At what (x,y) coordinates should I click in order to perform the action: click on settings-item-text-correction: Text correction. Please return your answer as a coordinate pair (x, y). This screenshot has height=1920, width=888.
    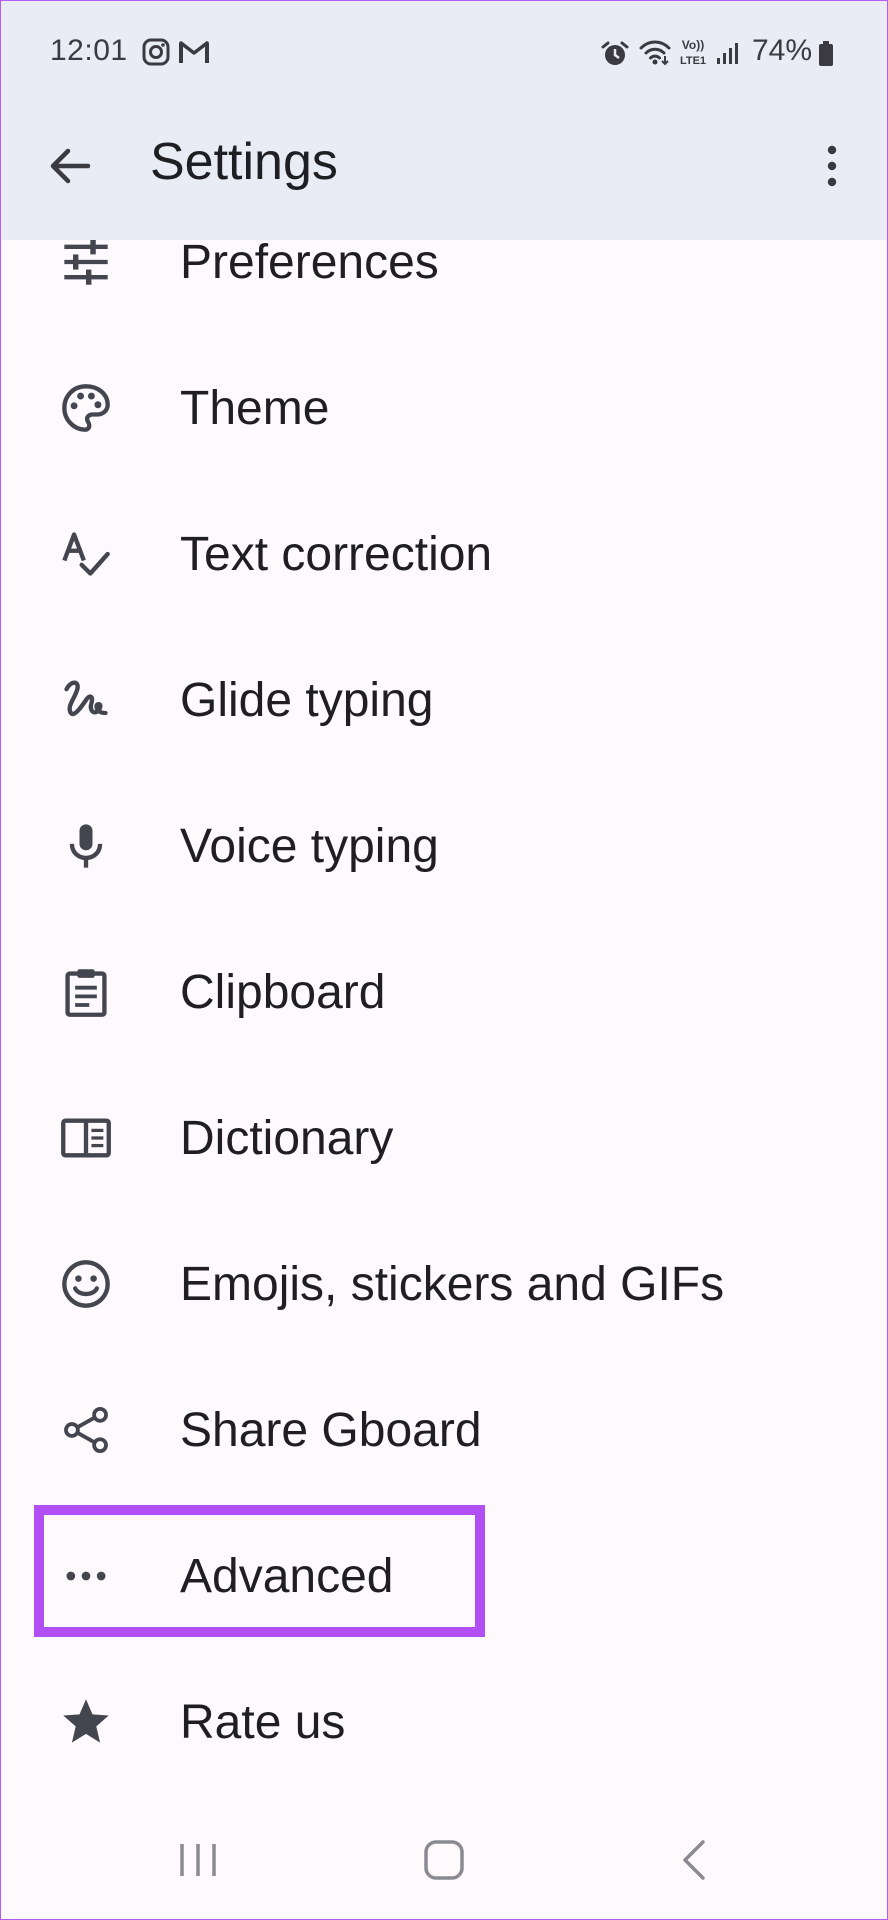
    Looking at the image, I should click on (444, 554).